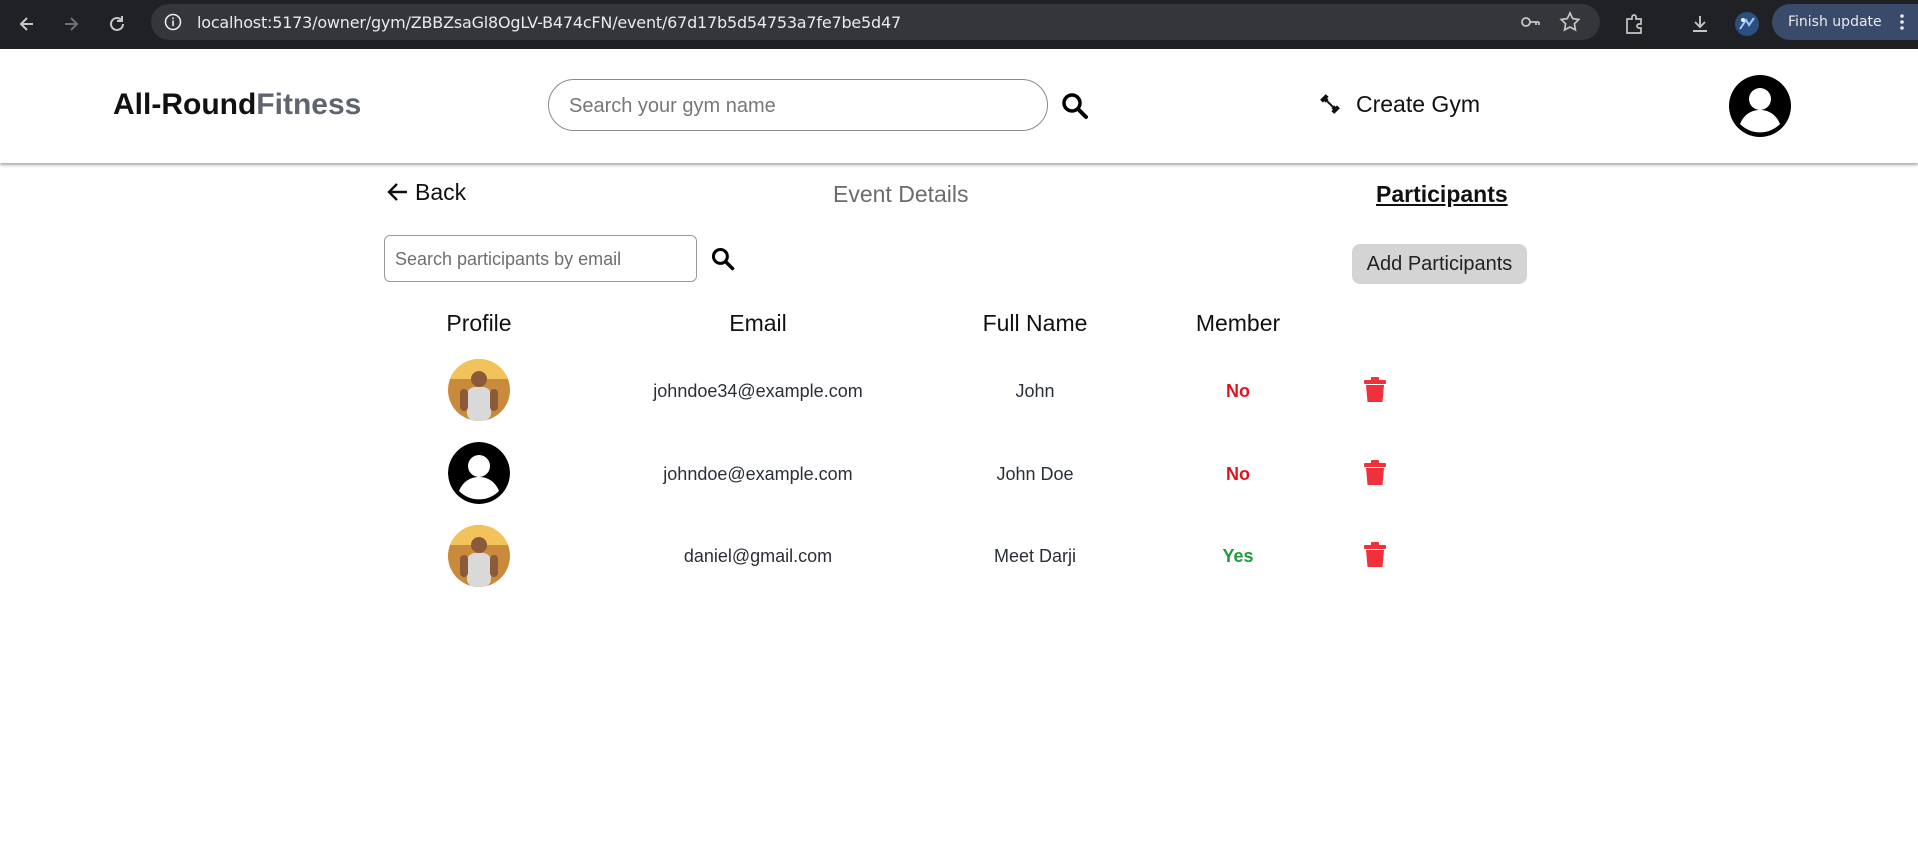  What do you see at coordinates (758, 323) in the screenshot?
I see `column-header-email: Email` at bounding box center [758, 323].